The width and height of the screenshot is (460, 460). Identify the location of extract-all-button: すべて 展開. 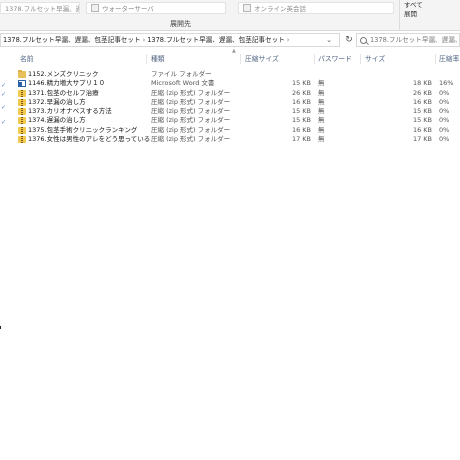
(420, 10).